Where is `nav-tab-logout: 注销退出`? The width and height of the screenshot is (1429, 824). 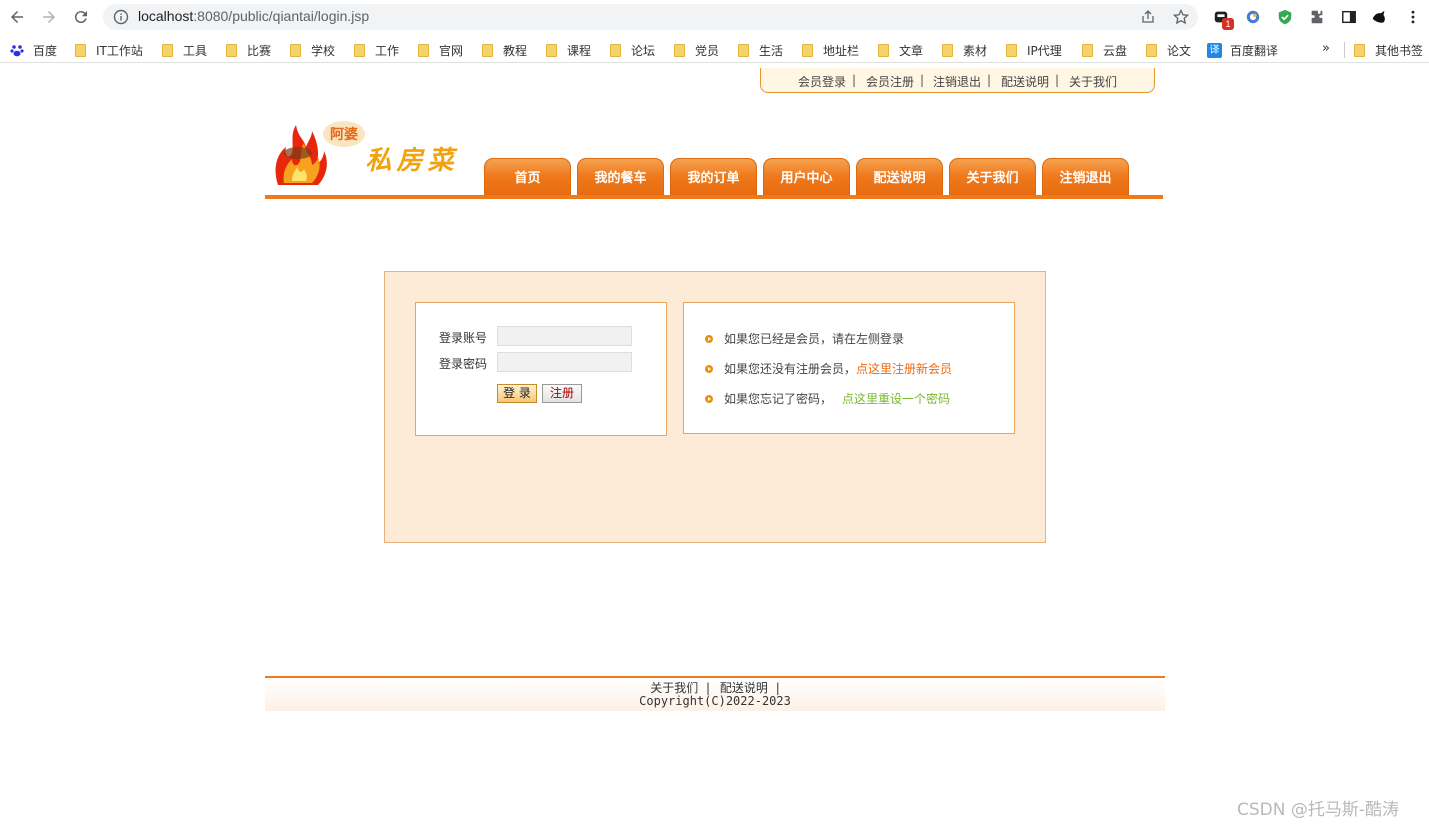
nav-tab-logout: 注销退出 is located at coordinates (1085, 177).